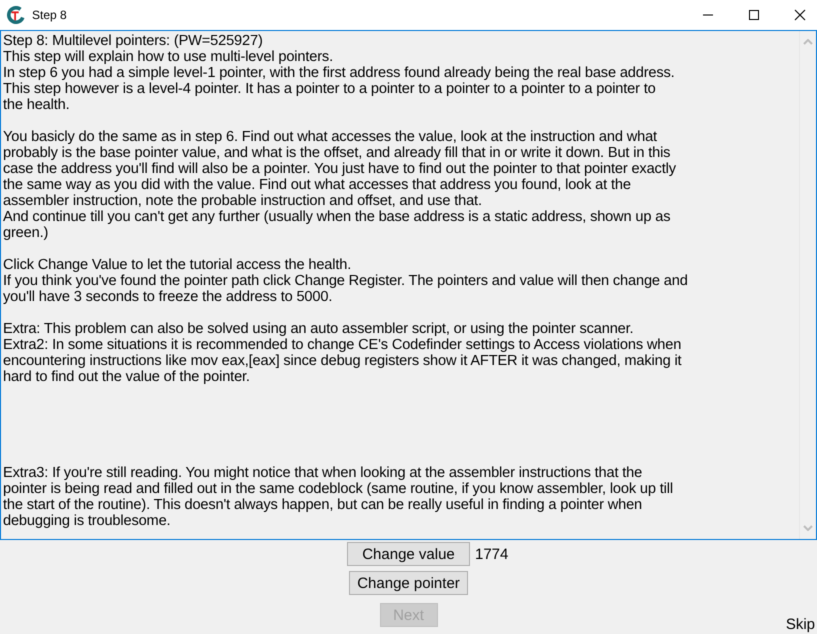  What do you see at coordinates (345, 281) in the screenshot?
I see `memo-line: If you think you've found the pointer path click Change Register. The pointers and value will then change and` at bounding box center [345, 281].